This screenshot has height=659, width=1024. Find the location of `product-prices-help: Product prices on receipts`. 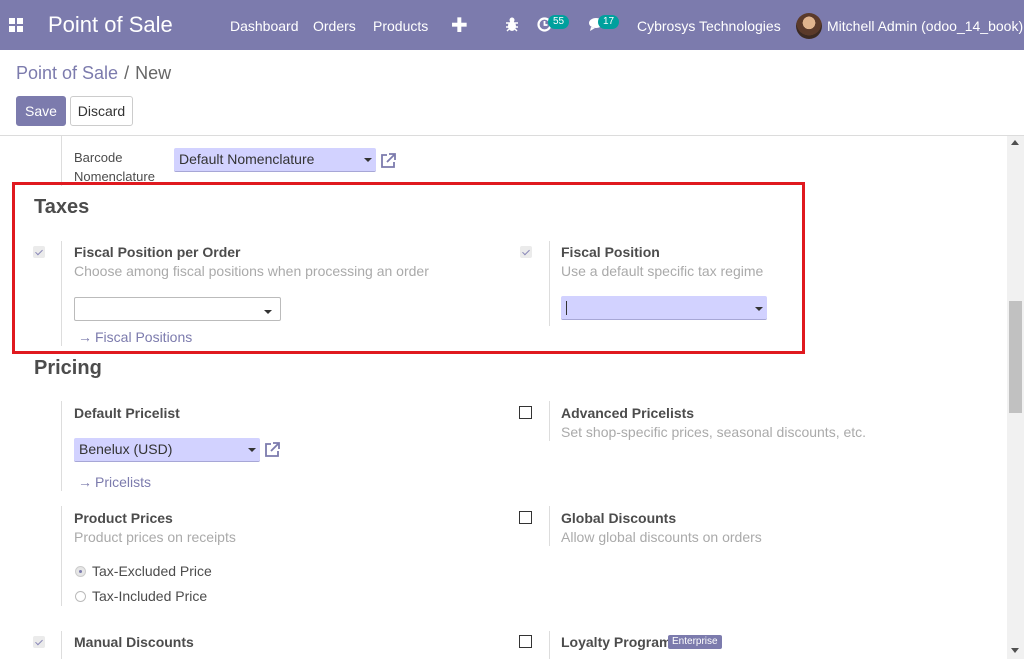

product-prices-help: Product prices on receipts is located at coordinates (155, 537).